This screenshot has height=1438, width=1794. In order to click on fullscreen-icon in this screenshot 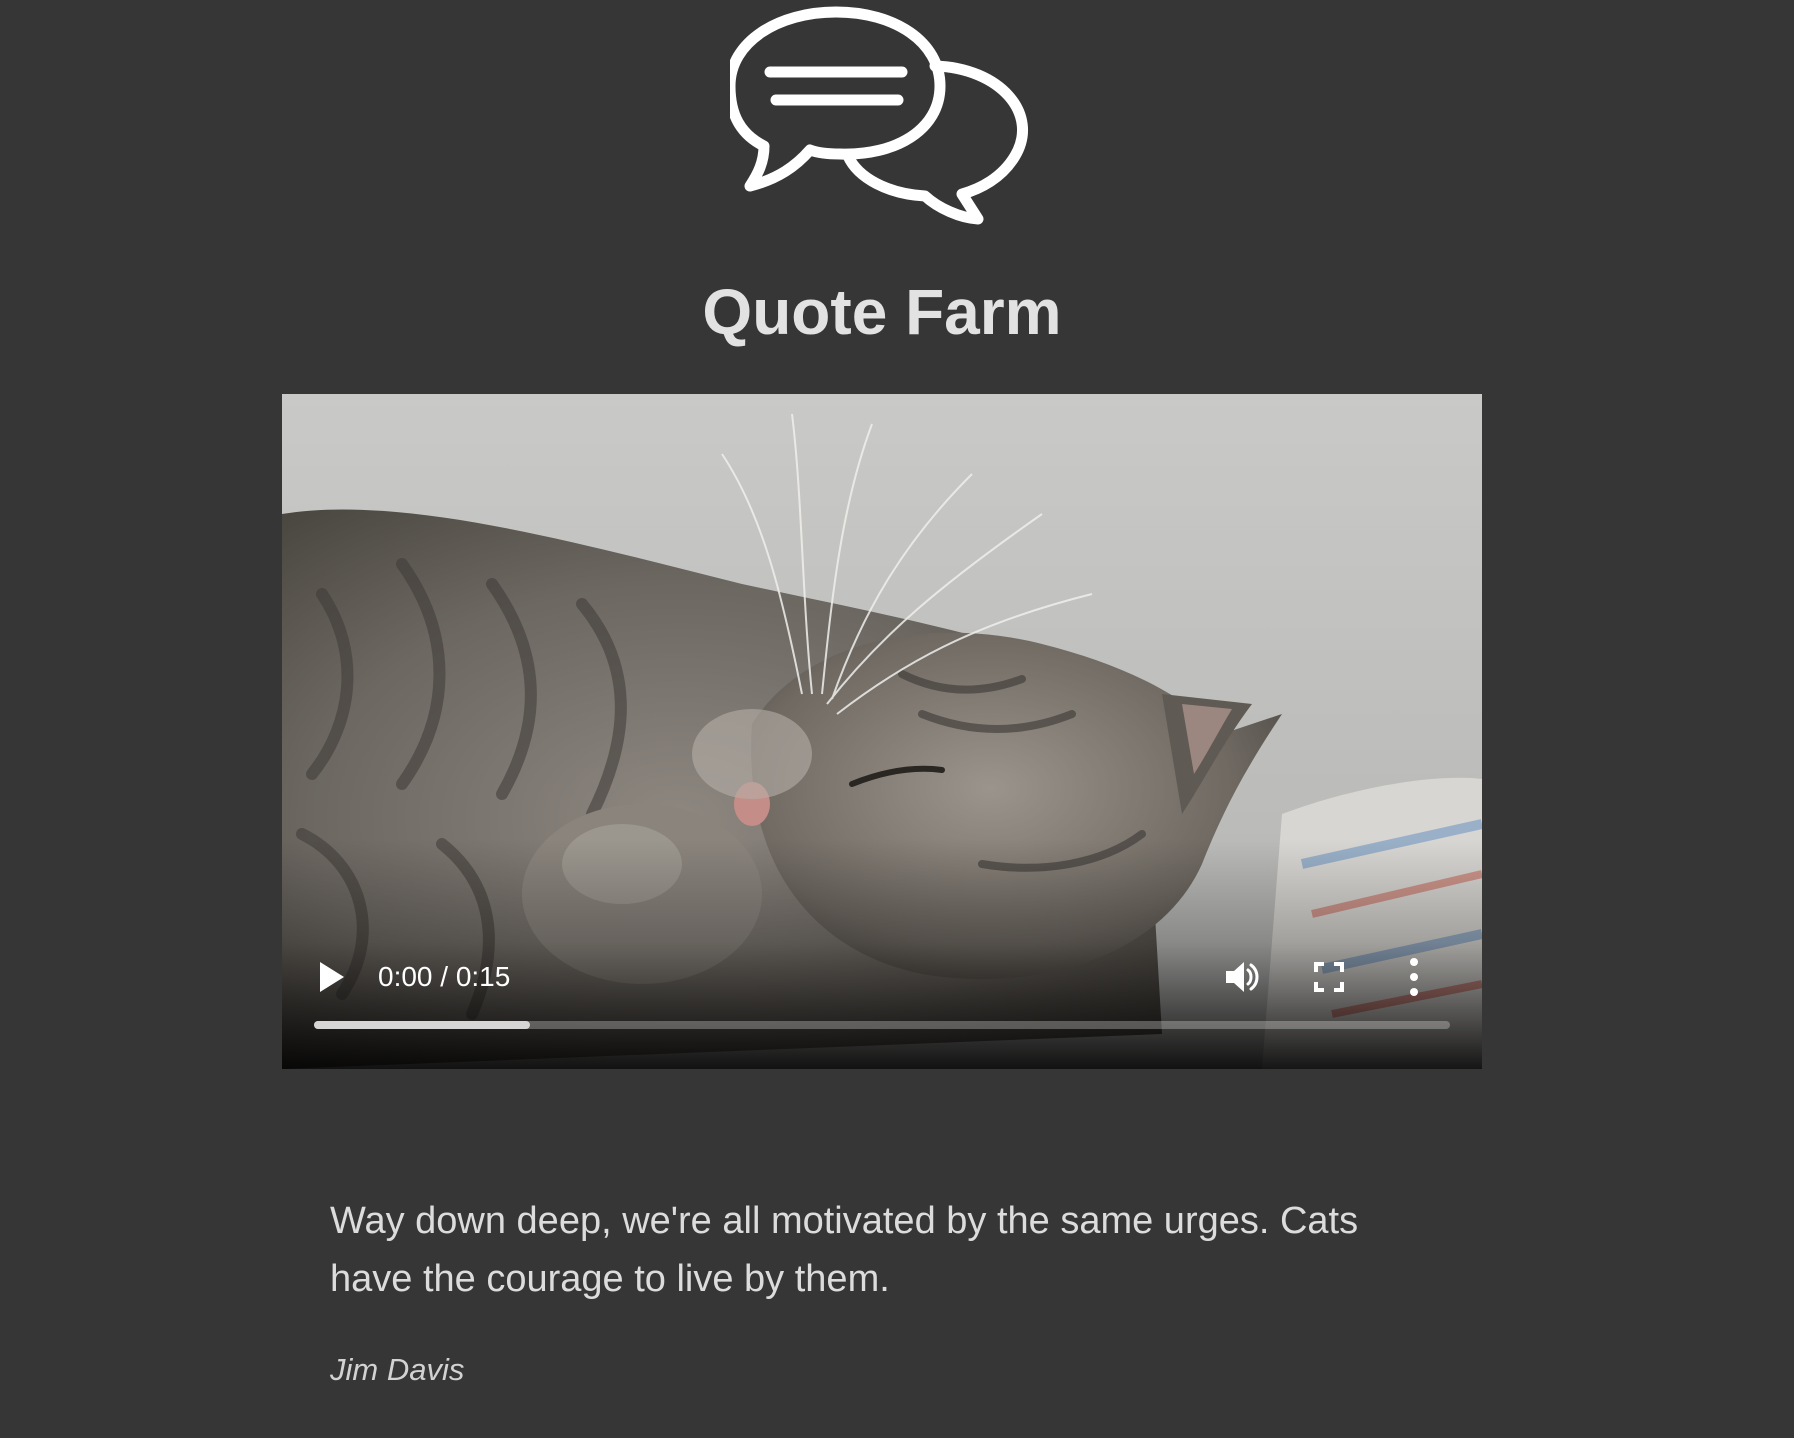, I will do `click(1329, 977)`.